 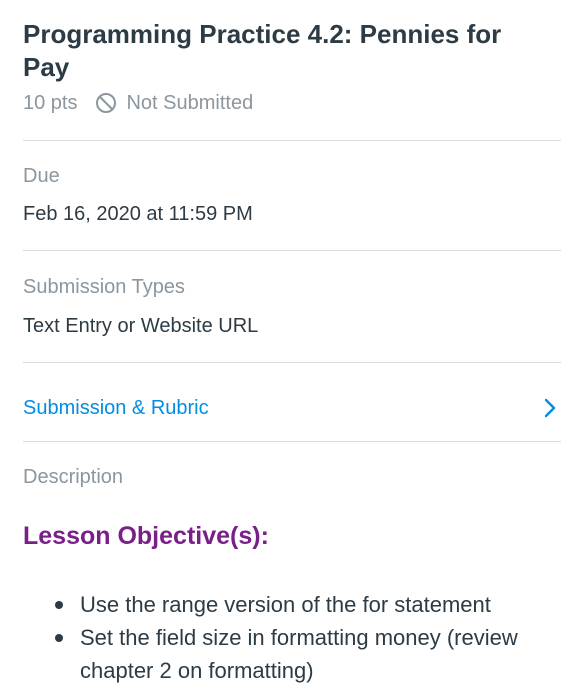 What do you see at coordinates (141, 326) in the screenshot?
I see `submission-types-value: Text Entry or Website URL` at bounding box center [141, 326].